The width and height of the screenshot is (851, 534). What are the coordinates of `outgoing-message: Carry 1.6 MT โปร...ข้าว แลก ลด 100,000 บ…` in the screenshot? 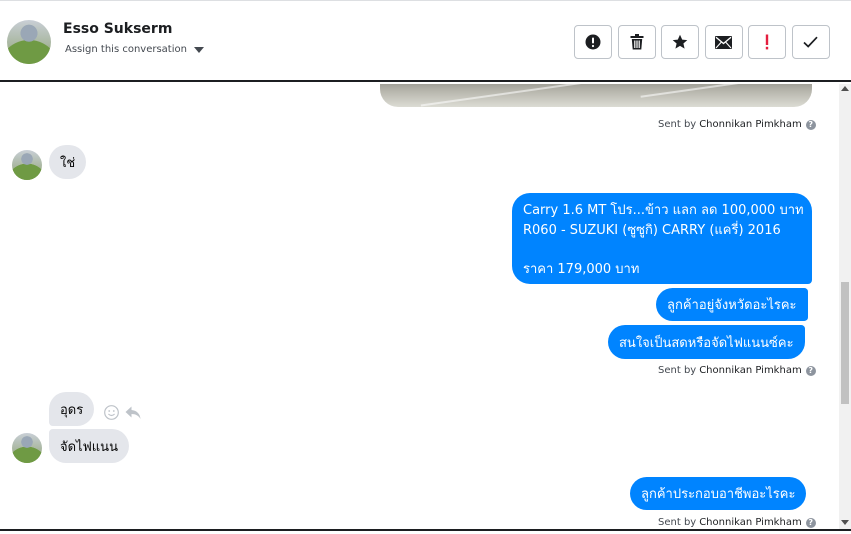 It's located at (662, 238).